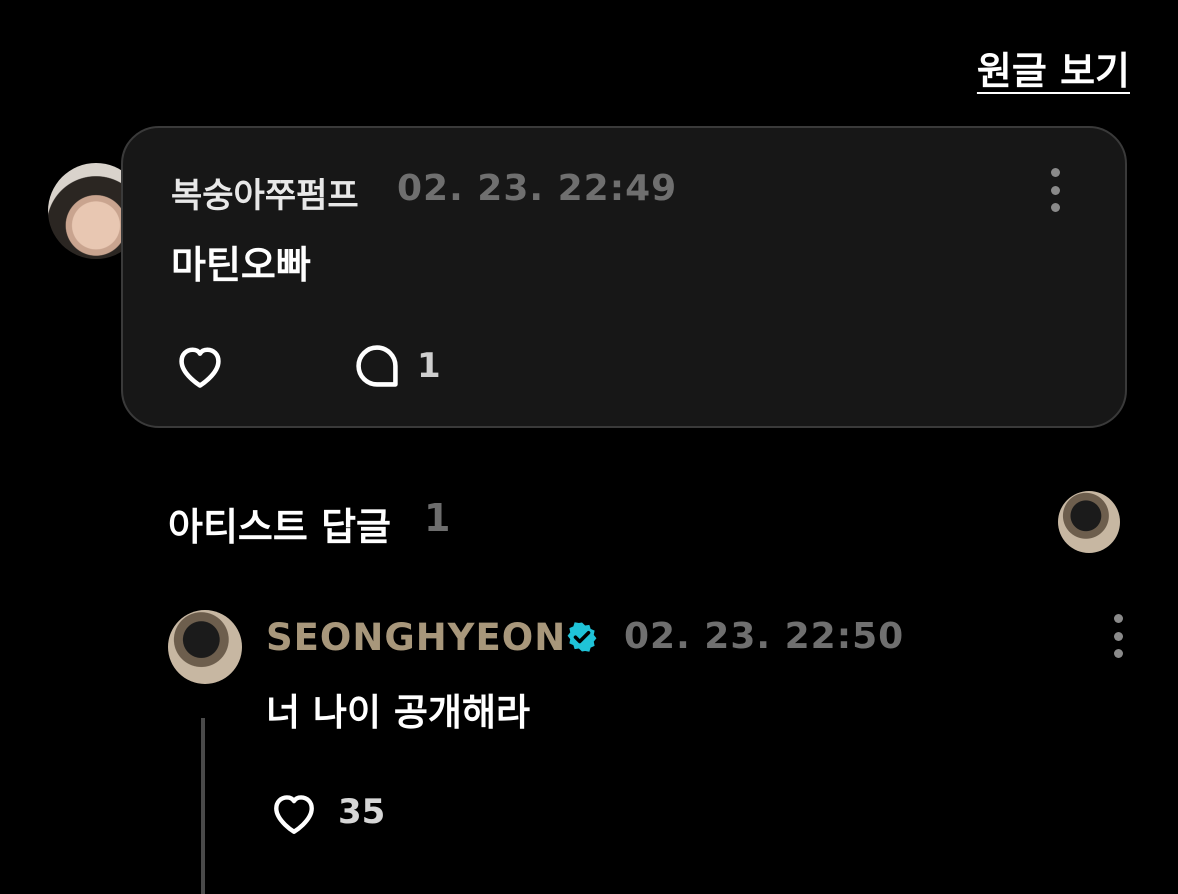 This screenshot has width=1178, height=894. Describe the element at coordinates (537, 188) in the screenshot. I see `fan-comment-date: 02. 23. 22:49` at that location.